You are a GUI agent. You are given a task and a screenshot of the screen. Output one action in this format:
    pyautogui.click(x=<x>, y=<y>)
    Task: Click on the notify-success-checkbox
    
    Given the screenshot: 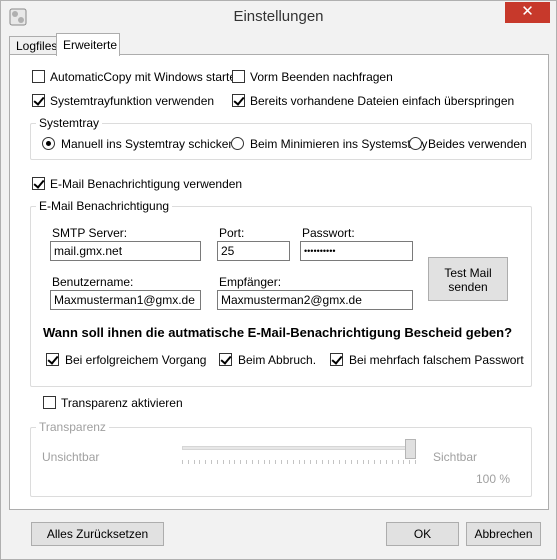 What is the action you would take?
    pyautogui.click(x=52, y=359)
    